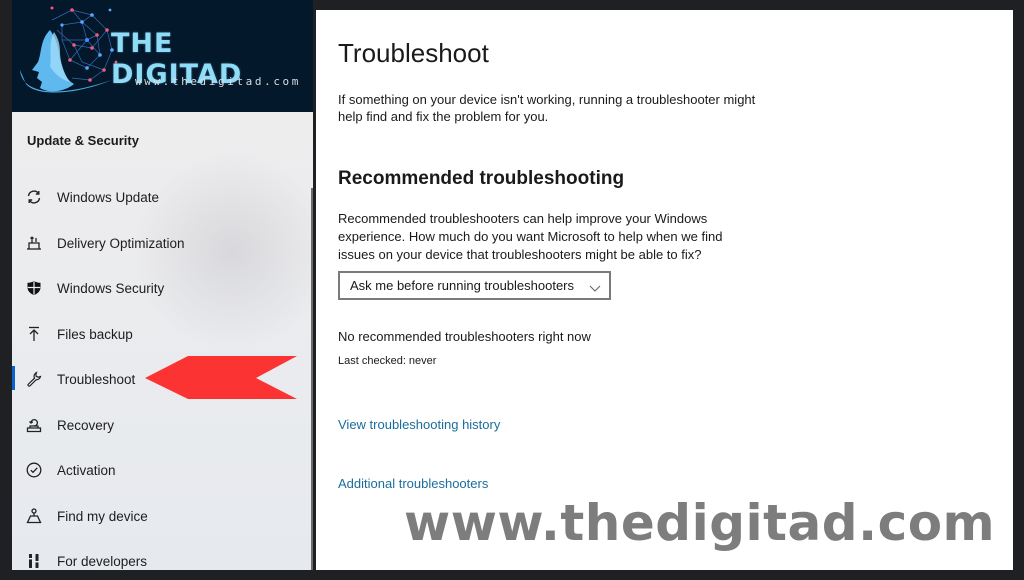  Describe the element at coordinates (34, 425) in the screenshot. I see `recovery-icon` at that location.